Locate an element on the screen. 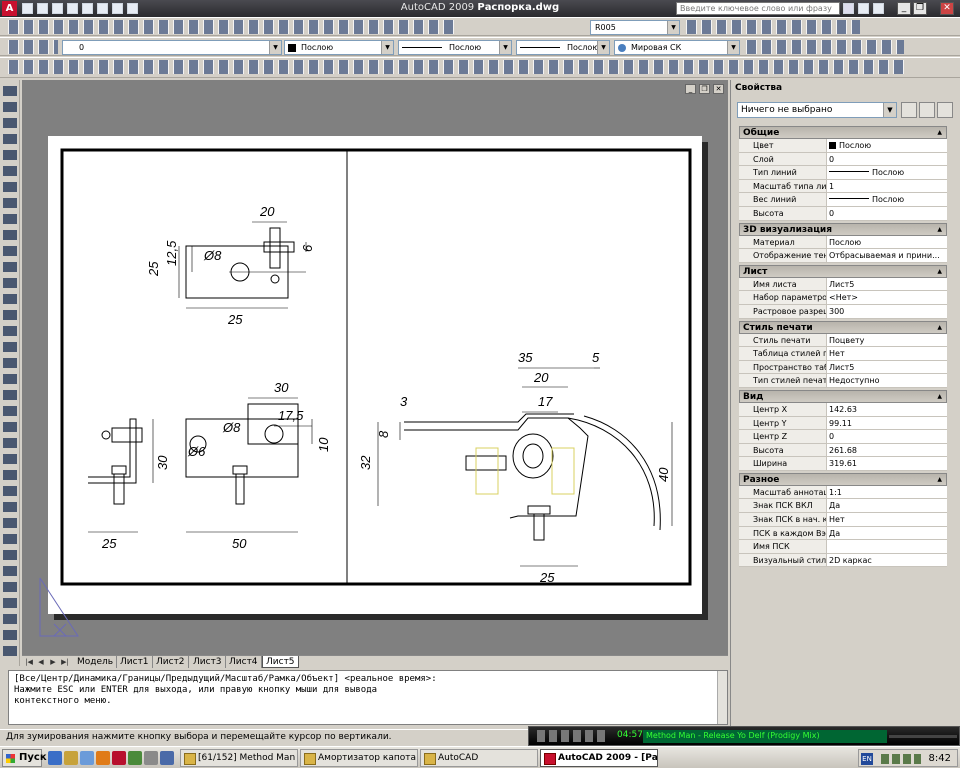 The width and height of the screenshot is (960, 768). text-toolbar-icons is located at coordinates (772, 27).